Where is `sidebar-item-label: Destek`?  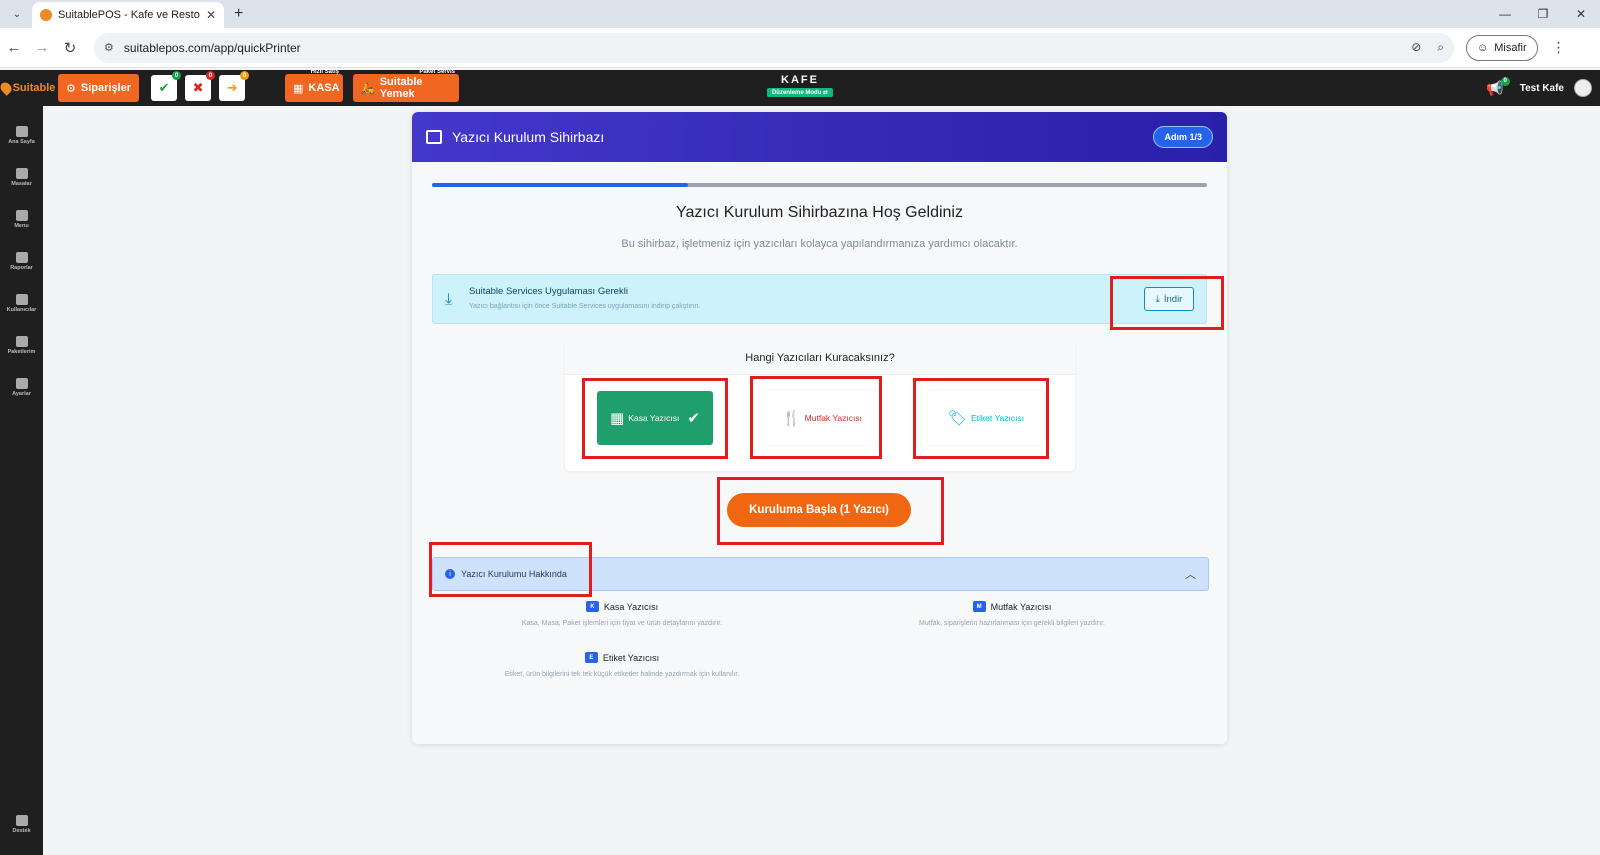 sidebar-item-label: Destek is located at coordinates (21, 830).